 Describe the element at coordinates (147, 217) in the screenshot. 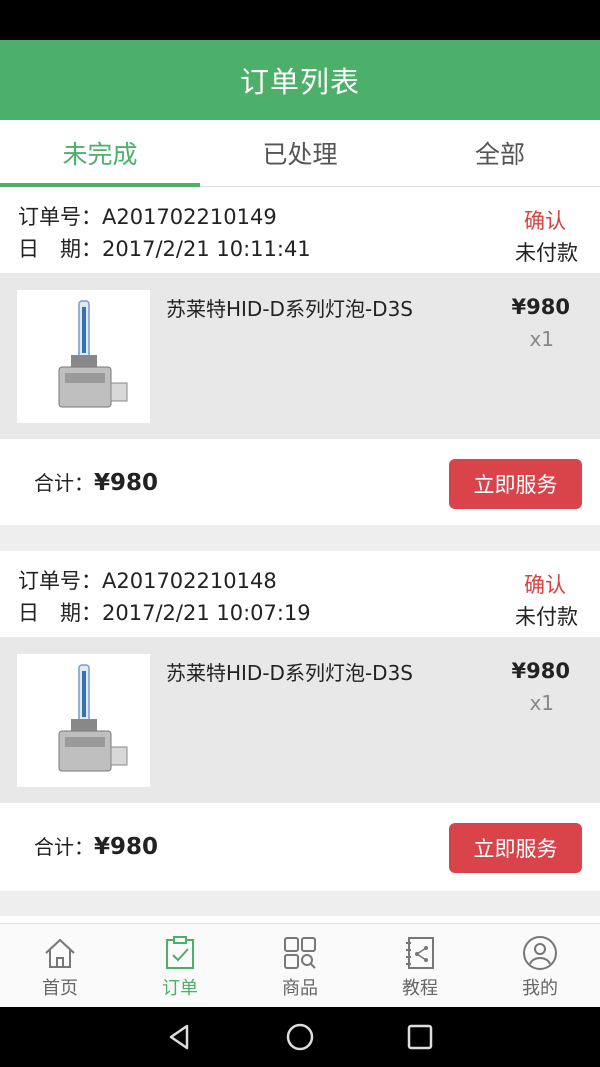

I see `order-number: 订单号：A201702210149` at that location.